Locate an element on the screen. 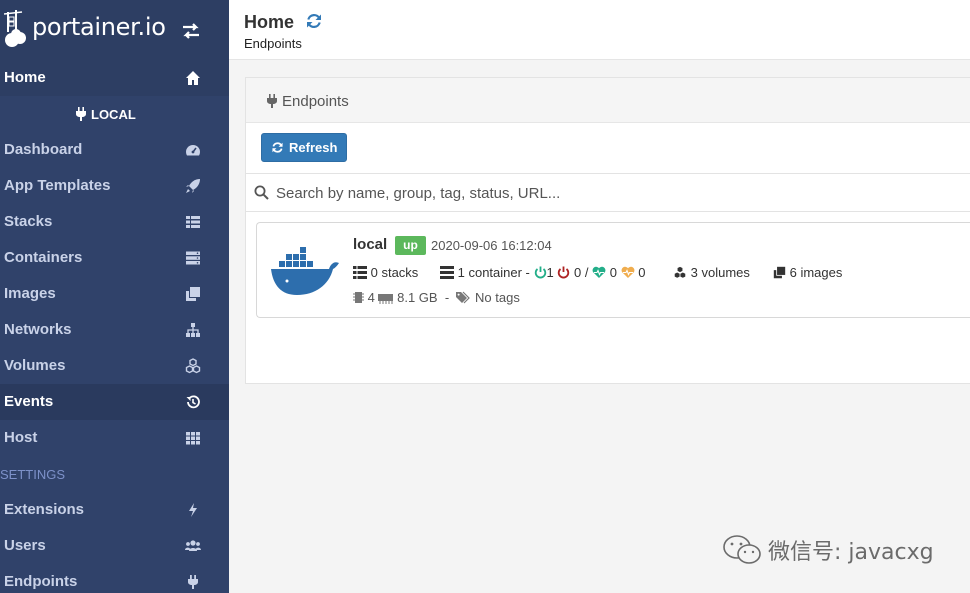 This screenshot has width=970, height=593. sidebar-item-app-templates: App Templates is located at coordinates (114, 186).